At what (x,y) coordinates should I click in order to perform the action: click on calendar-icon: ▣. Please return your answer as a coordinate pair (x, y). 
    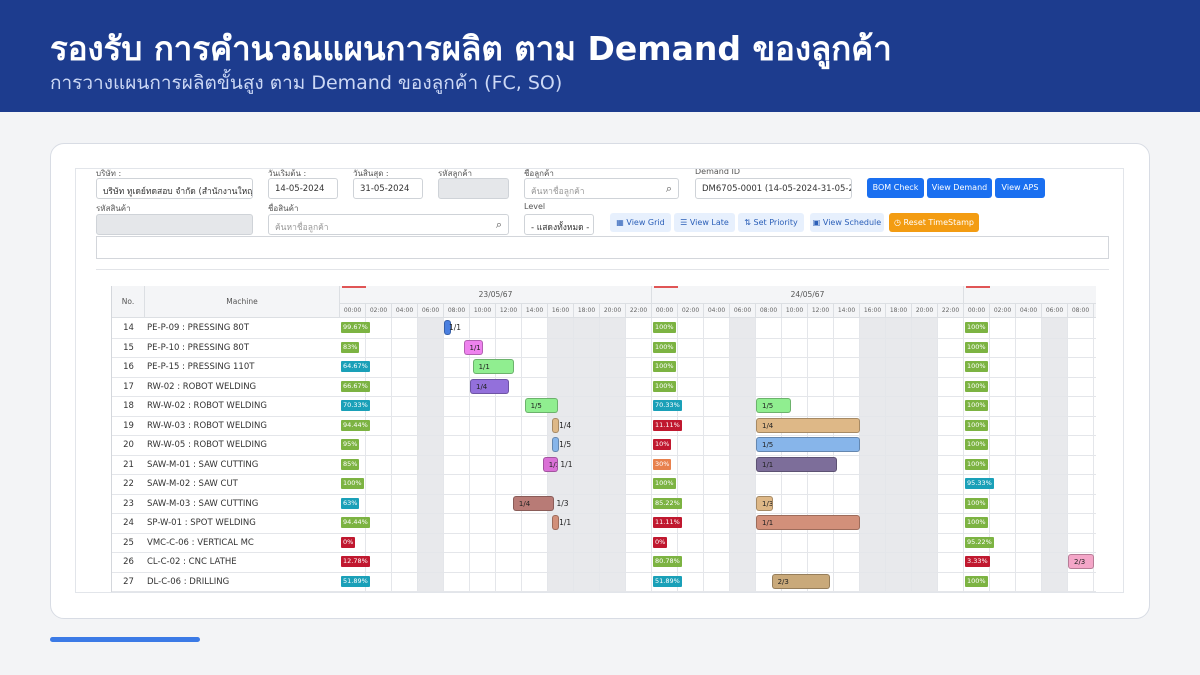
    Looking at the image, I should click on (817, 222).